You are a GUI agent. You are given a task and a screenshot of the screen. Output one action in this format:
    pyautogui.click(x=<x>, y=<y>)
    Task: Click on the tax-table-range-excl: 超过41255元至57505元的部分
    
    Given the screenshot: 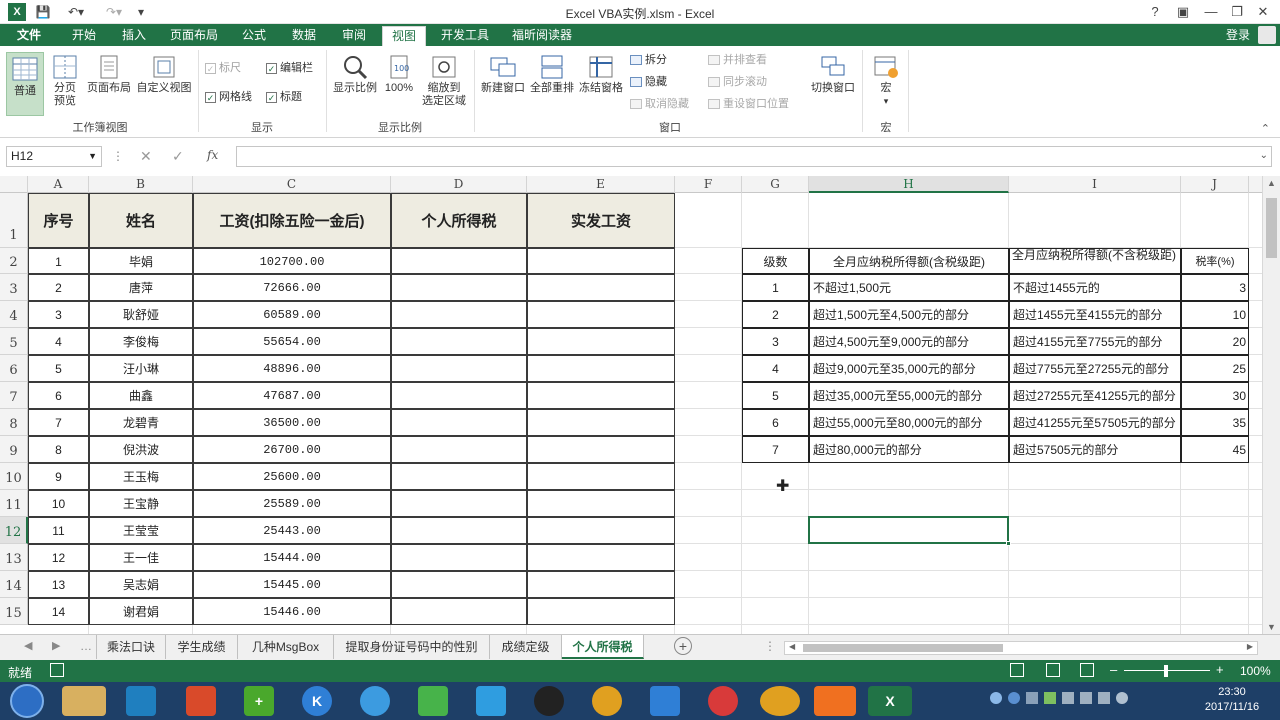 What is the action you would take?
    pyautogui.click(x=1095, y=422)
    